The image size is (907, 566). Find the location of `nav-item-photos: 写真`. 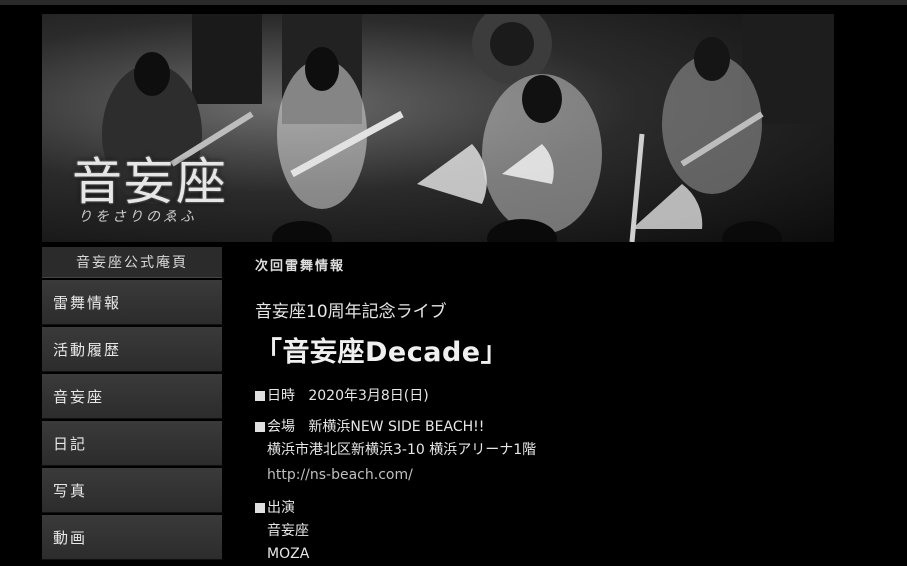

nav-item-photos: 写真 is located at coordinates (132, 490).